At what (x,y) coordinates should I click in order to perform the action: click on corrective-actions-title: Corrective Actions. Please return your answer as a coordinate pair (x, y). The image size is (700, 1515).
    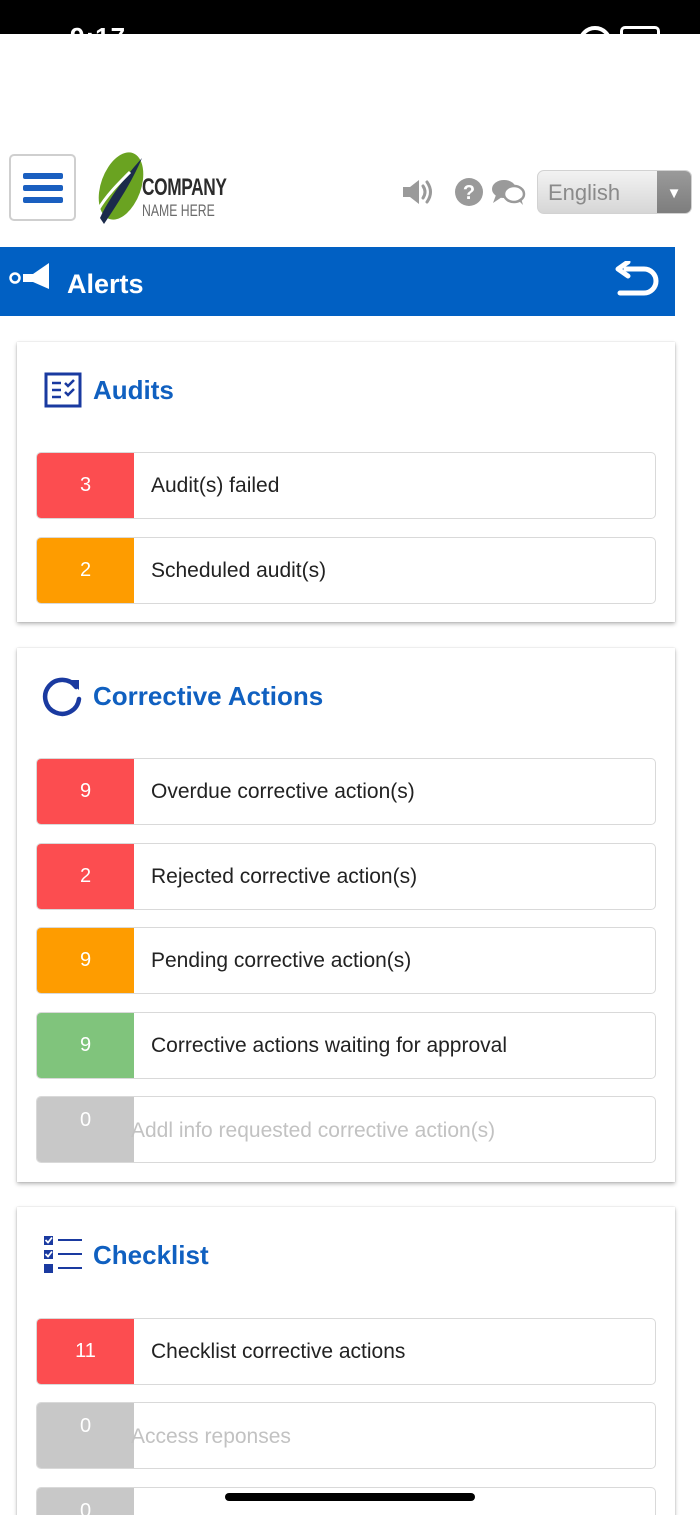
    Looking at the image, I should click on (208, 695).